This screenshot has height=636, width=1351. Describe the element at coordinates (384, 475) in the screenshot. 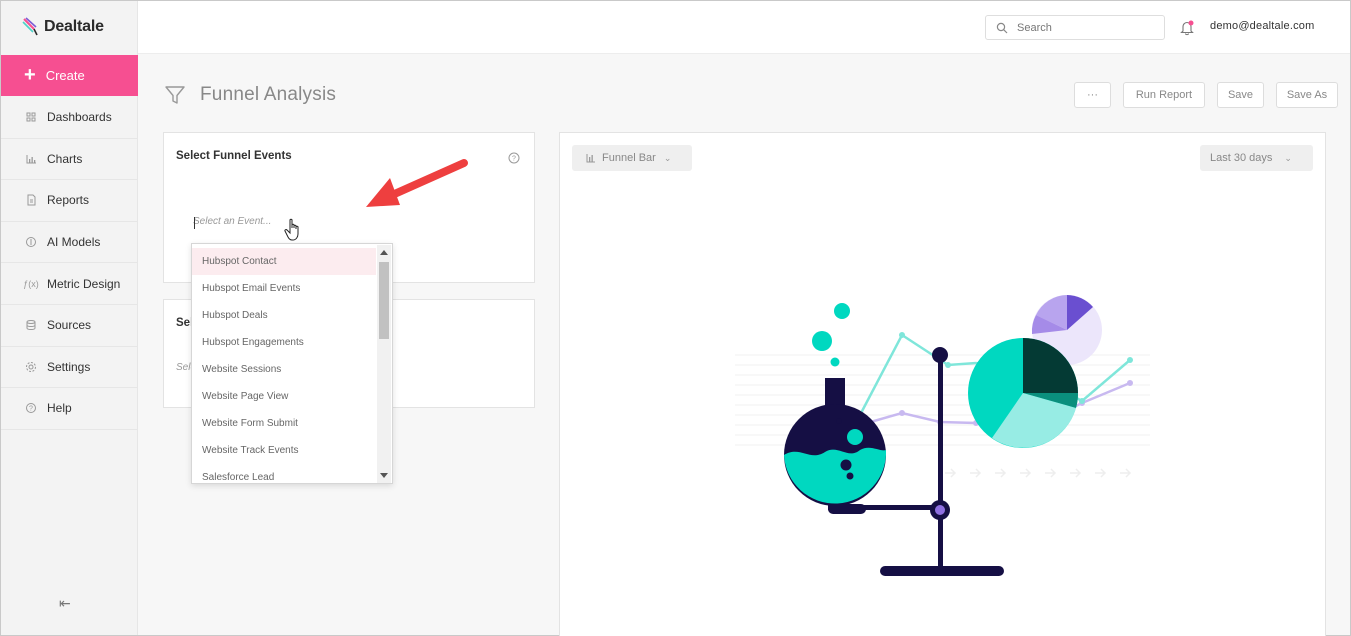

I see `scroll-down-arrow-icon` at that location.